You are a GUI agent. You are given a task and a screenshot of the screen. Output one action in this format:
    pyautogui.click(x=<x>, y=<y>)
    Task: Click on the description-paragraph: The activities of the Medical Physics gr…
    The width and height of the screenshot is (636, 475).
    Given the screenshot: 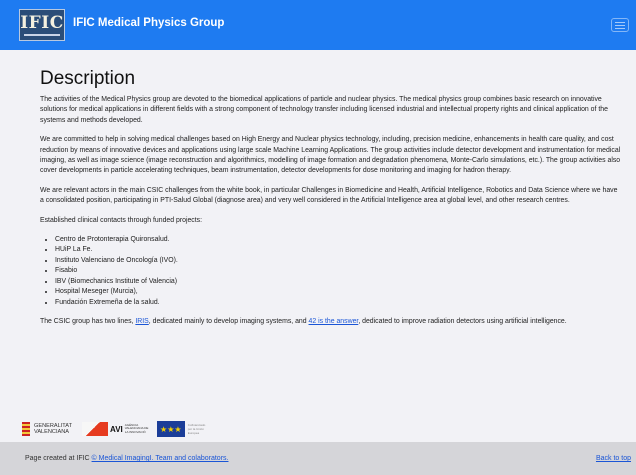 What is the action you would take?
    pyautogui.click(x=324, y=110)
    